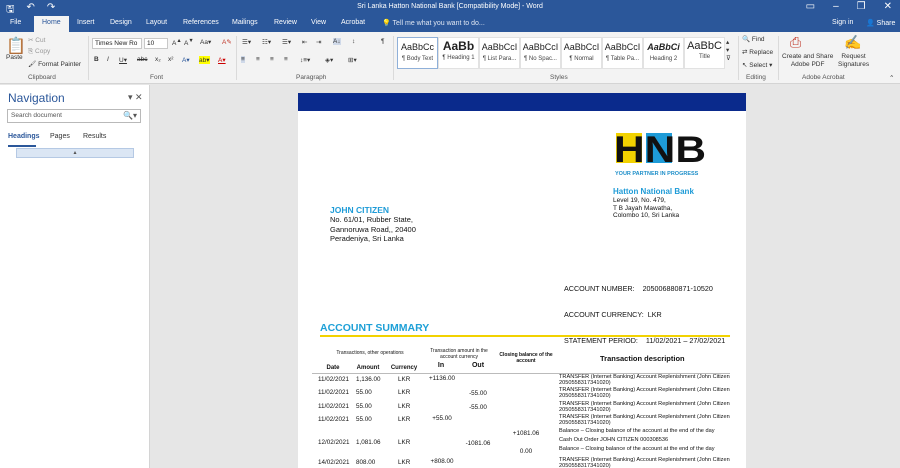 This screenshot has height=468, width=900. I want to click on style-heading-1: AaBb ¶ Heading 1, so click(458, 53).